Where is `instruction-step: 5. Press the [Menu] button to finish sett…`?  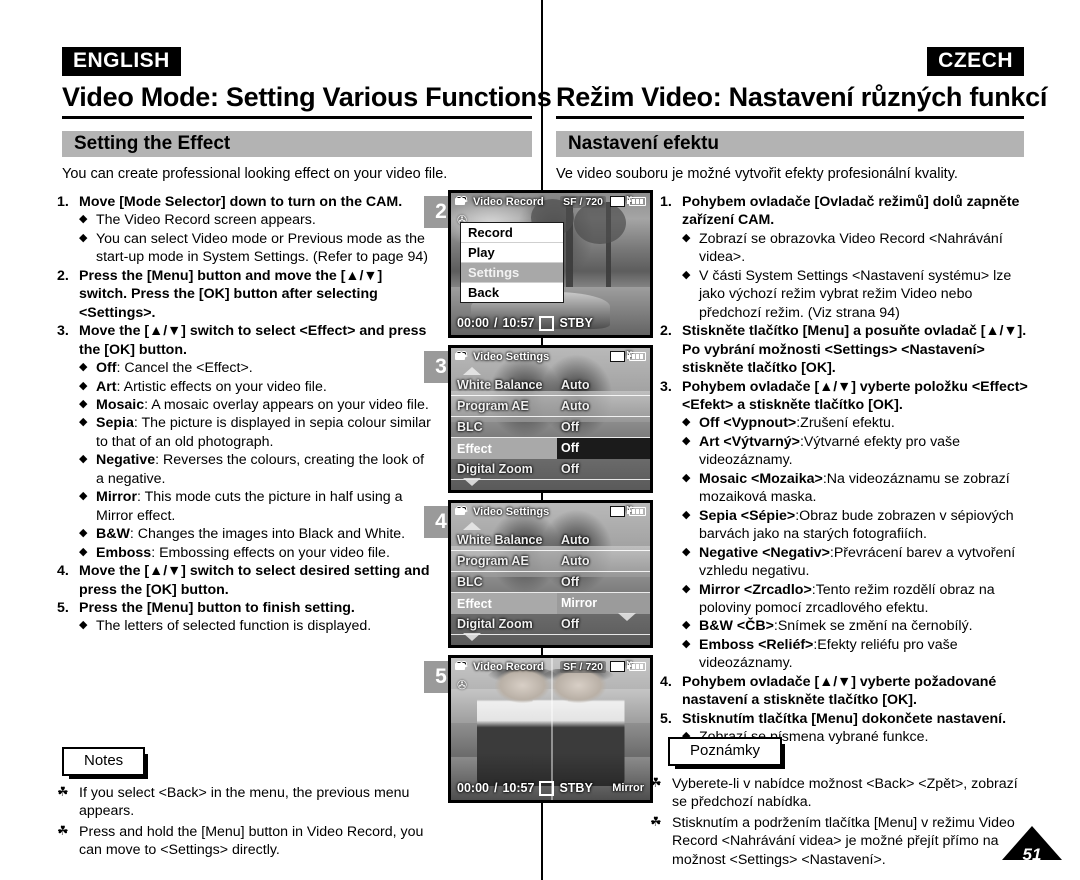 instruction-step: 5. Press the [Menu] button to finish sett… is located at coordinates (244, 608).